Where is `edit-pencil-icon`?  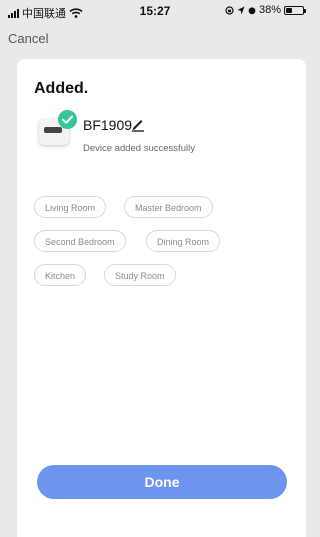 edit-pencil-icon is located at coordinates (138, 124).